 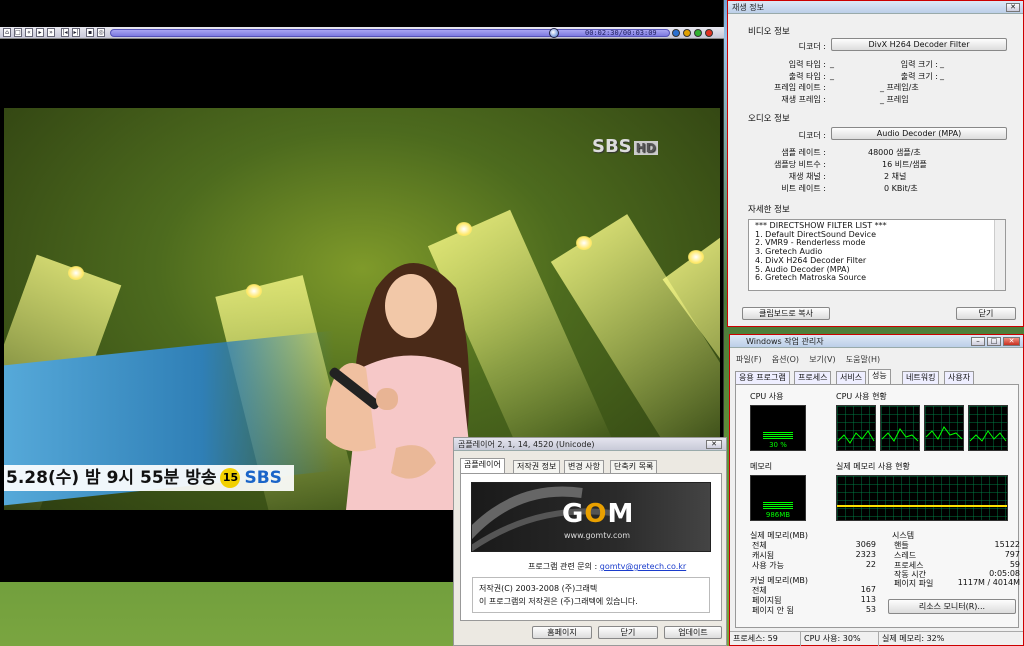 What do you see at coordinates (959, 377) in the screenshot?
I see `tab-users: 사용자` at bounding box center [959, 377].